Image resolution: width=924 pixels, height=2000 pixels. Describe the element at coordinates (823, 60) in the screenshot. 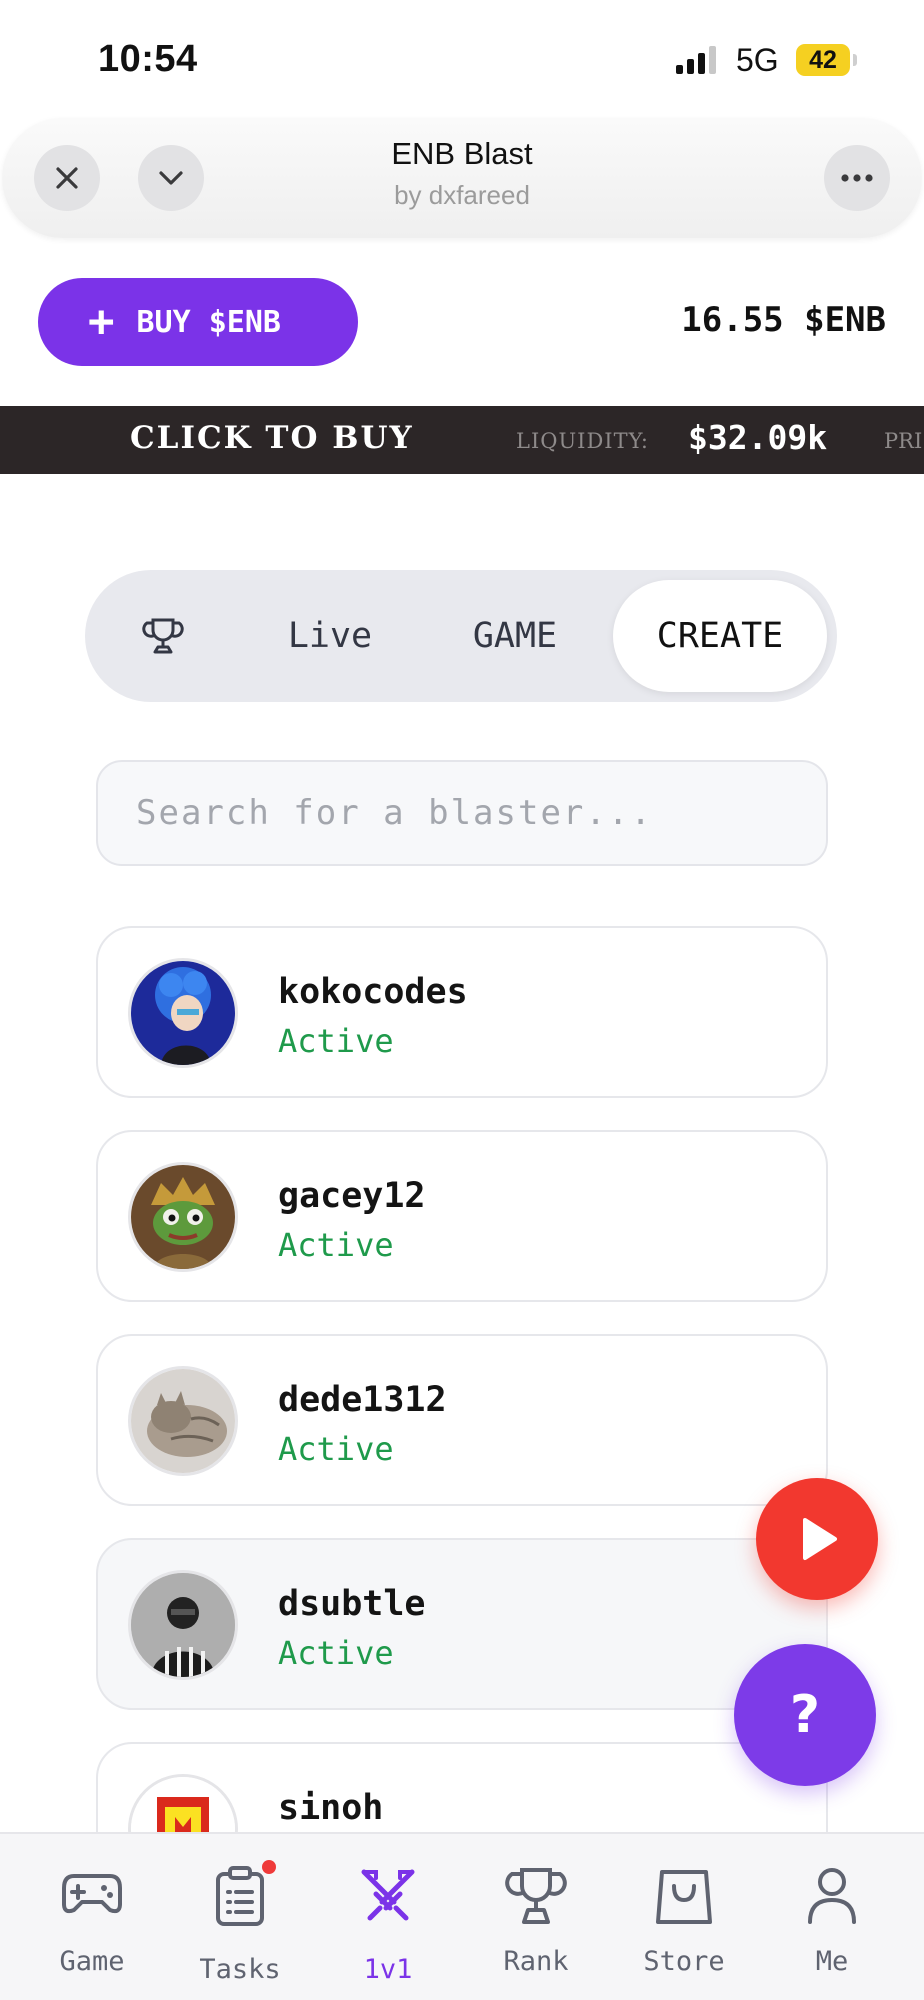

I see `battery-icon: 42` at that location.